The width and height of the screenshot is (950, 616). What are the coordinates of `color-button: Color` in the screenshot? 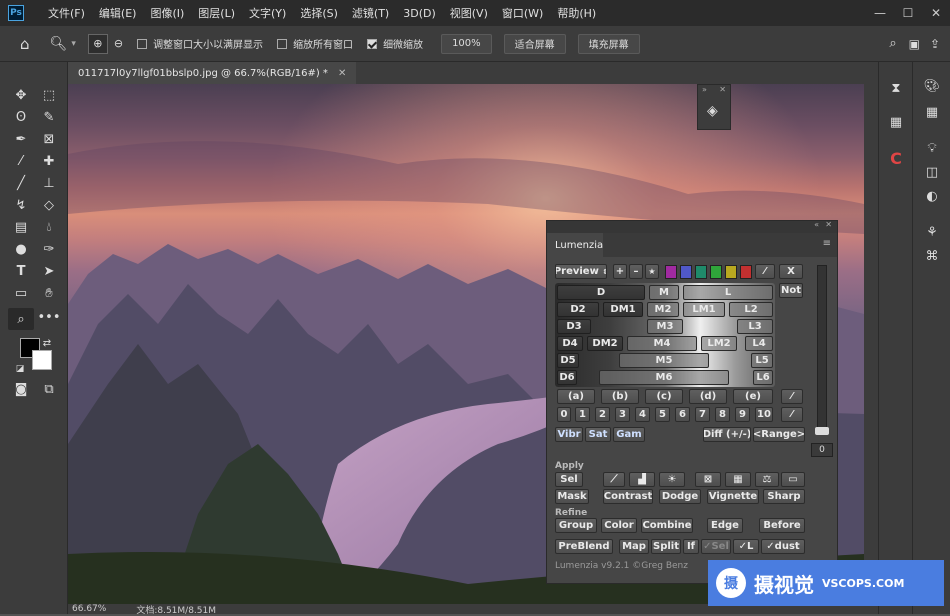 It's located at (619, 525).